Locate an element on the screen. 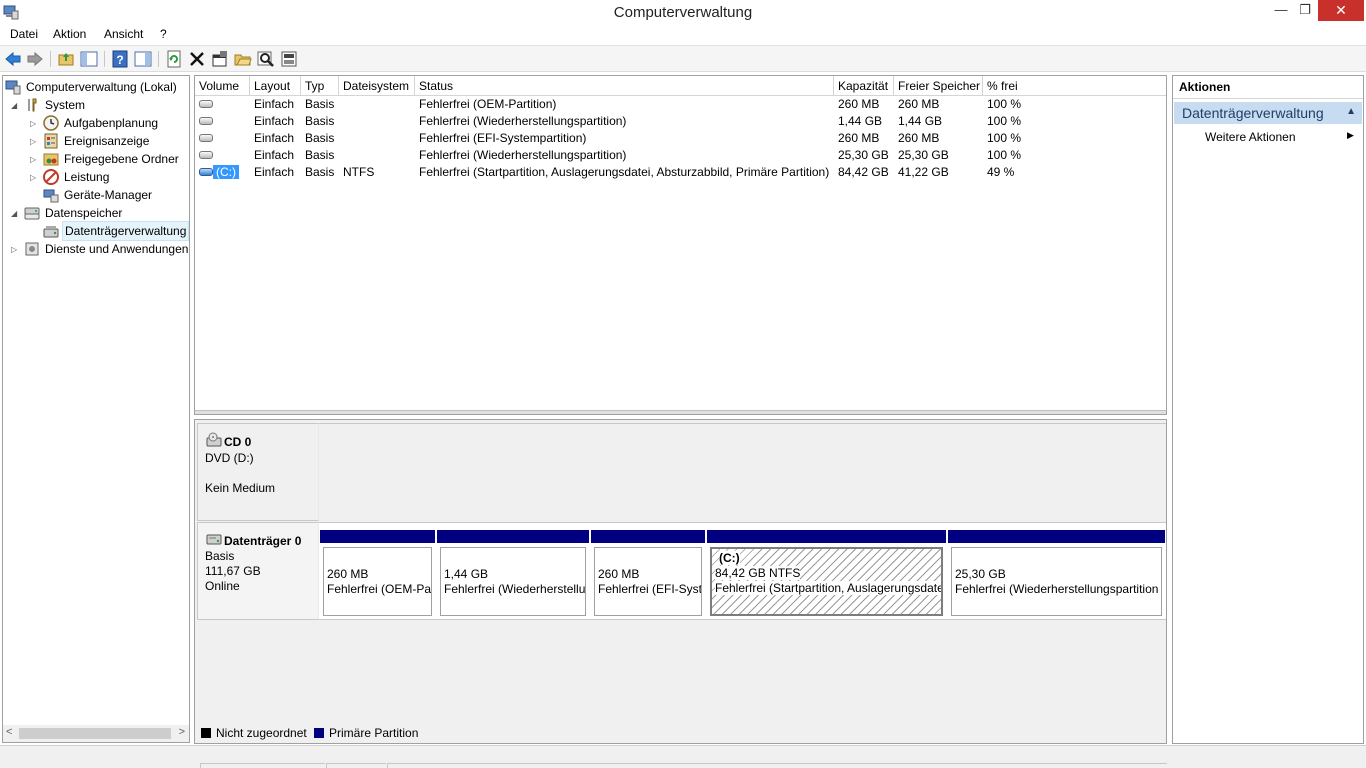 Image resolution: width=1366 pixels, height=768 pixels. show-hide-action-icon is located at coordinates (143, 59).